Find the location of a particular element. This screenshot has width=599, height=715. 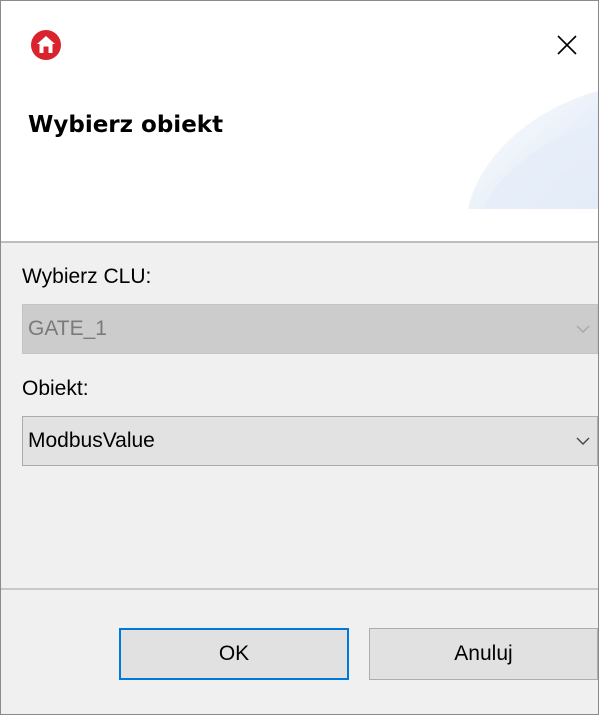

close-button is located at coordinates (567, 45).